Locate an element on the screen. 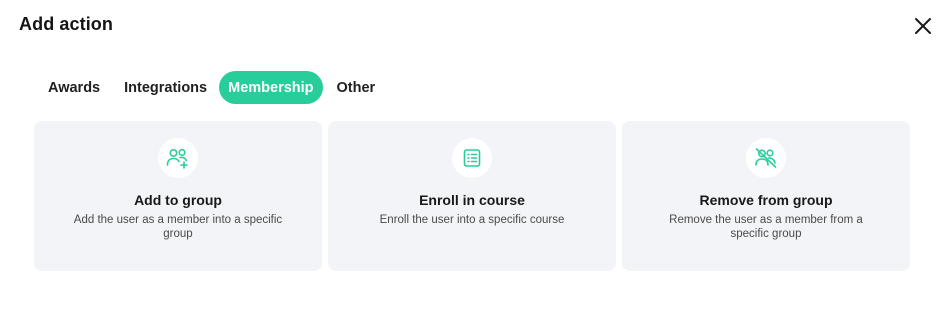 This screenshot has height=309, width=950. card-description: Enroll the user into a specific course is located at coordinates (472, 220).